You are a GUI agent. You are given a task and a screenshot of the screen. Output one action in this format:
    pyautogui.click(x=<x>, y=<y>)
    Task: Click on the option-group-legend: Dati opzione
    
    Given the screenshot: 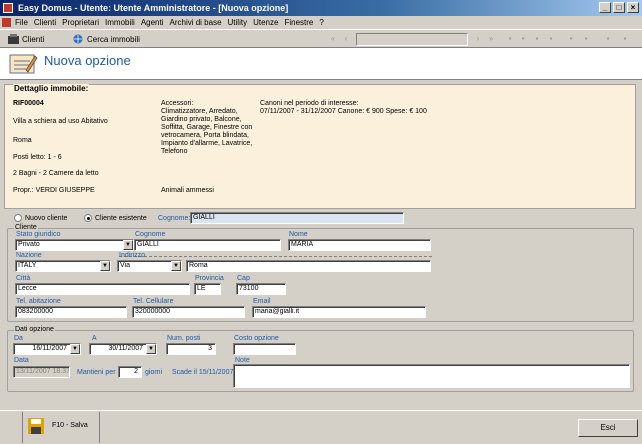 What is the action you would take?
    pyautogui.click(x=34, y=329)
    